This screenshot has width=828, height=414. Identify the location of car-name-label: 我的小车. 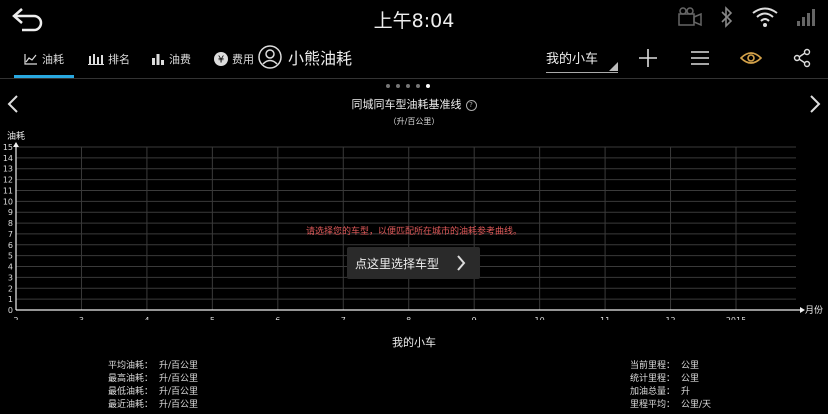
(414, 342).